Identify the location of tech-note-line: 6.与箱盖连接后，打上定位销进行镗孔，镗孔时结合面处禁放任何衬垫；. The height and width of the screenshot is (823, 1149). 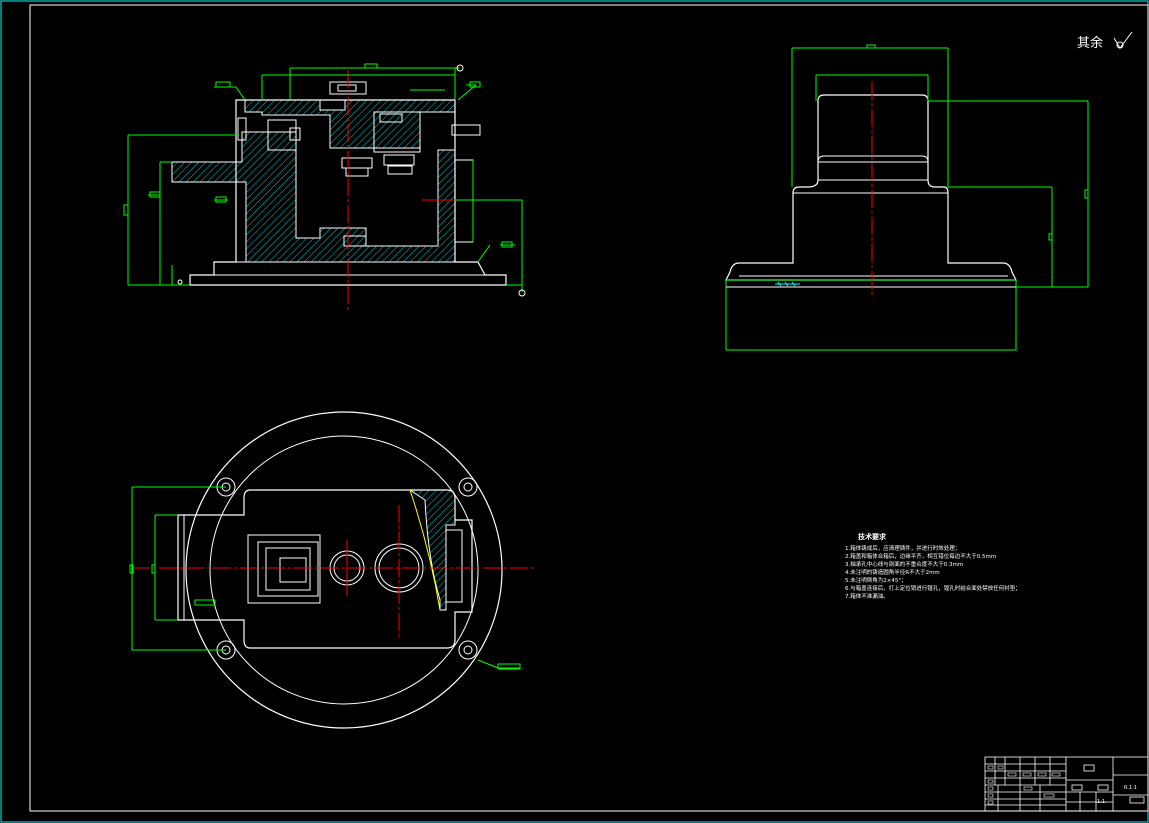
(933, 588).